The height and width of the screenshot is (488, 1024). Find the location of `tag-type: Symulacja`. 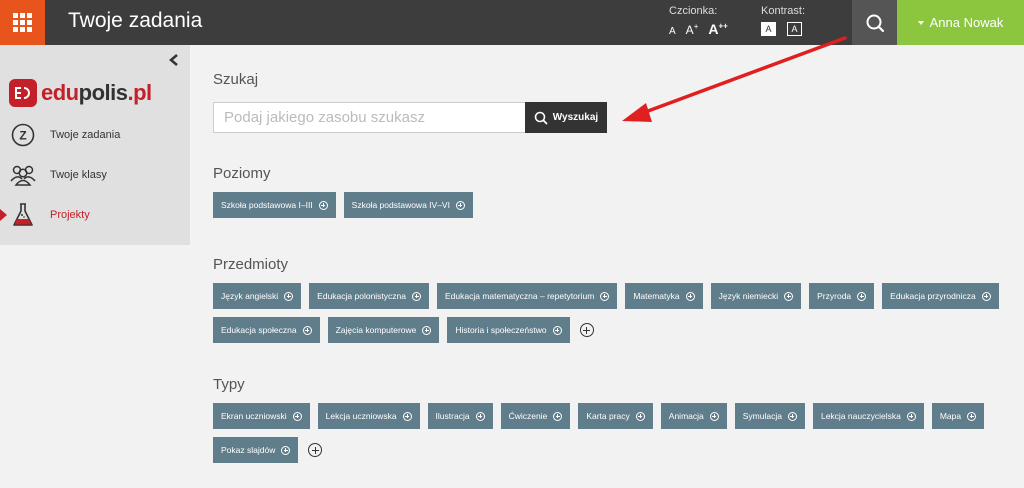

tag-type: Symulacja is located at coordinates (769, 416).